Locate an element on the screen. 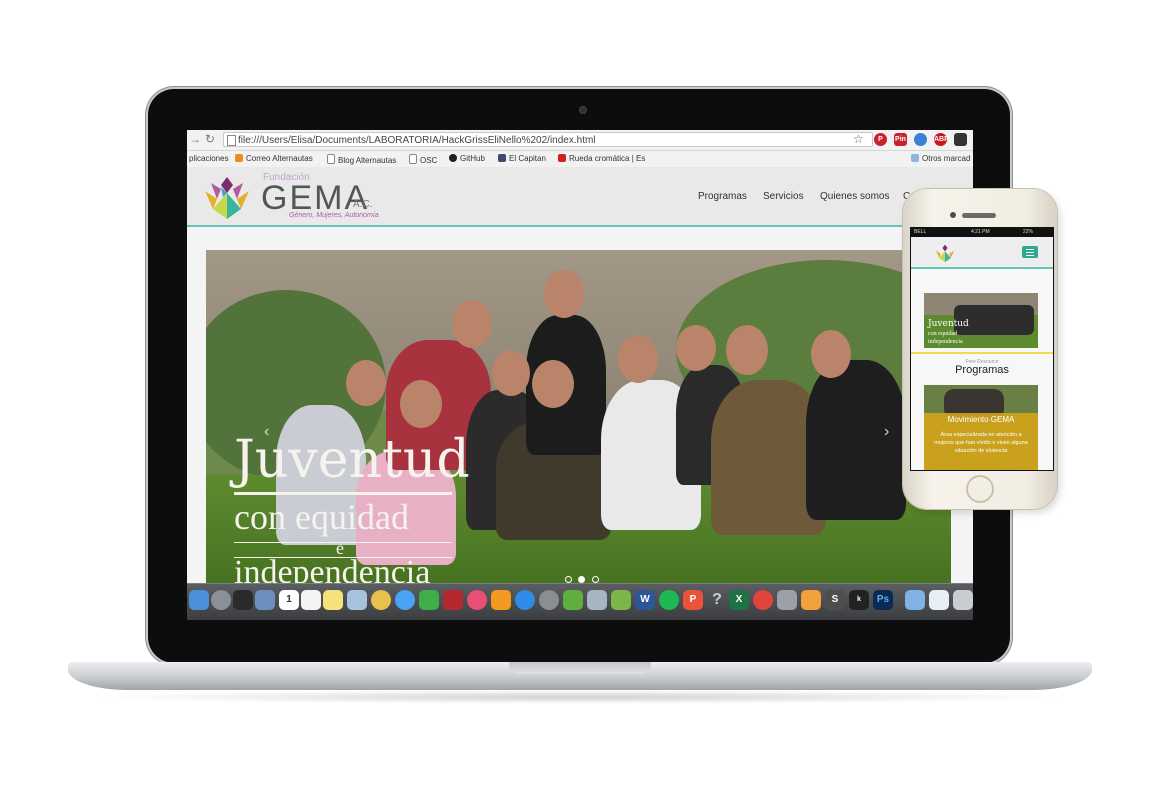  shield-extension-icon is located at coordinates (960, 139).